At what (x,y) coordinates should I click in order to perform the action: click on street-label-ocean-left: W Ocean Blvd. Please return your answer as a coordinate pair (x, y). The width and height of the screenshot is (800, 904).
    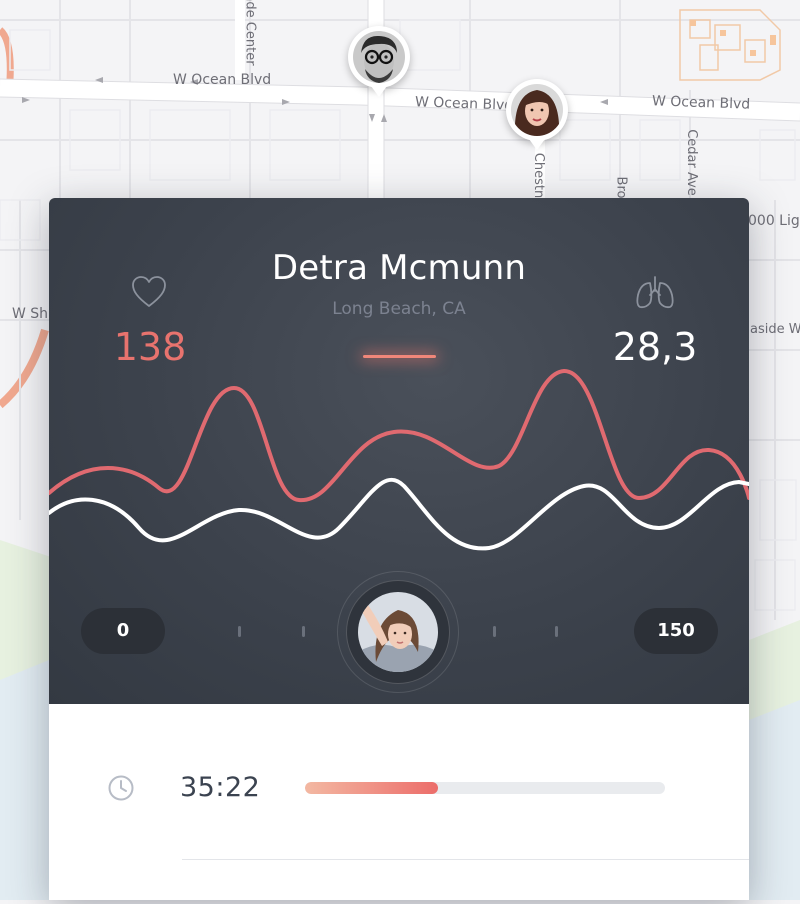
    Looking at the image, I should click on (222, 80).